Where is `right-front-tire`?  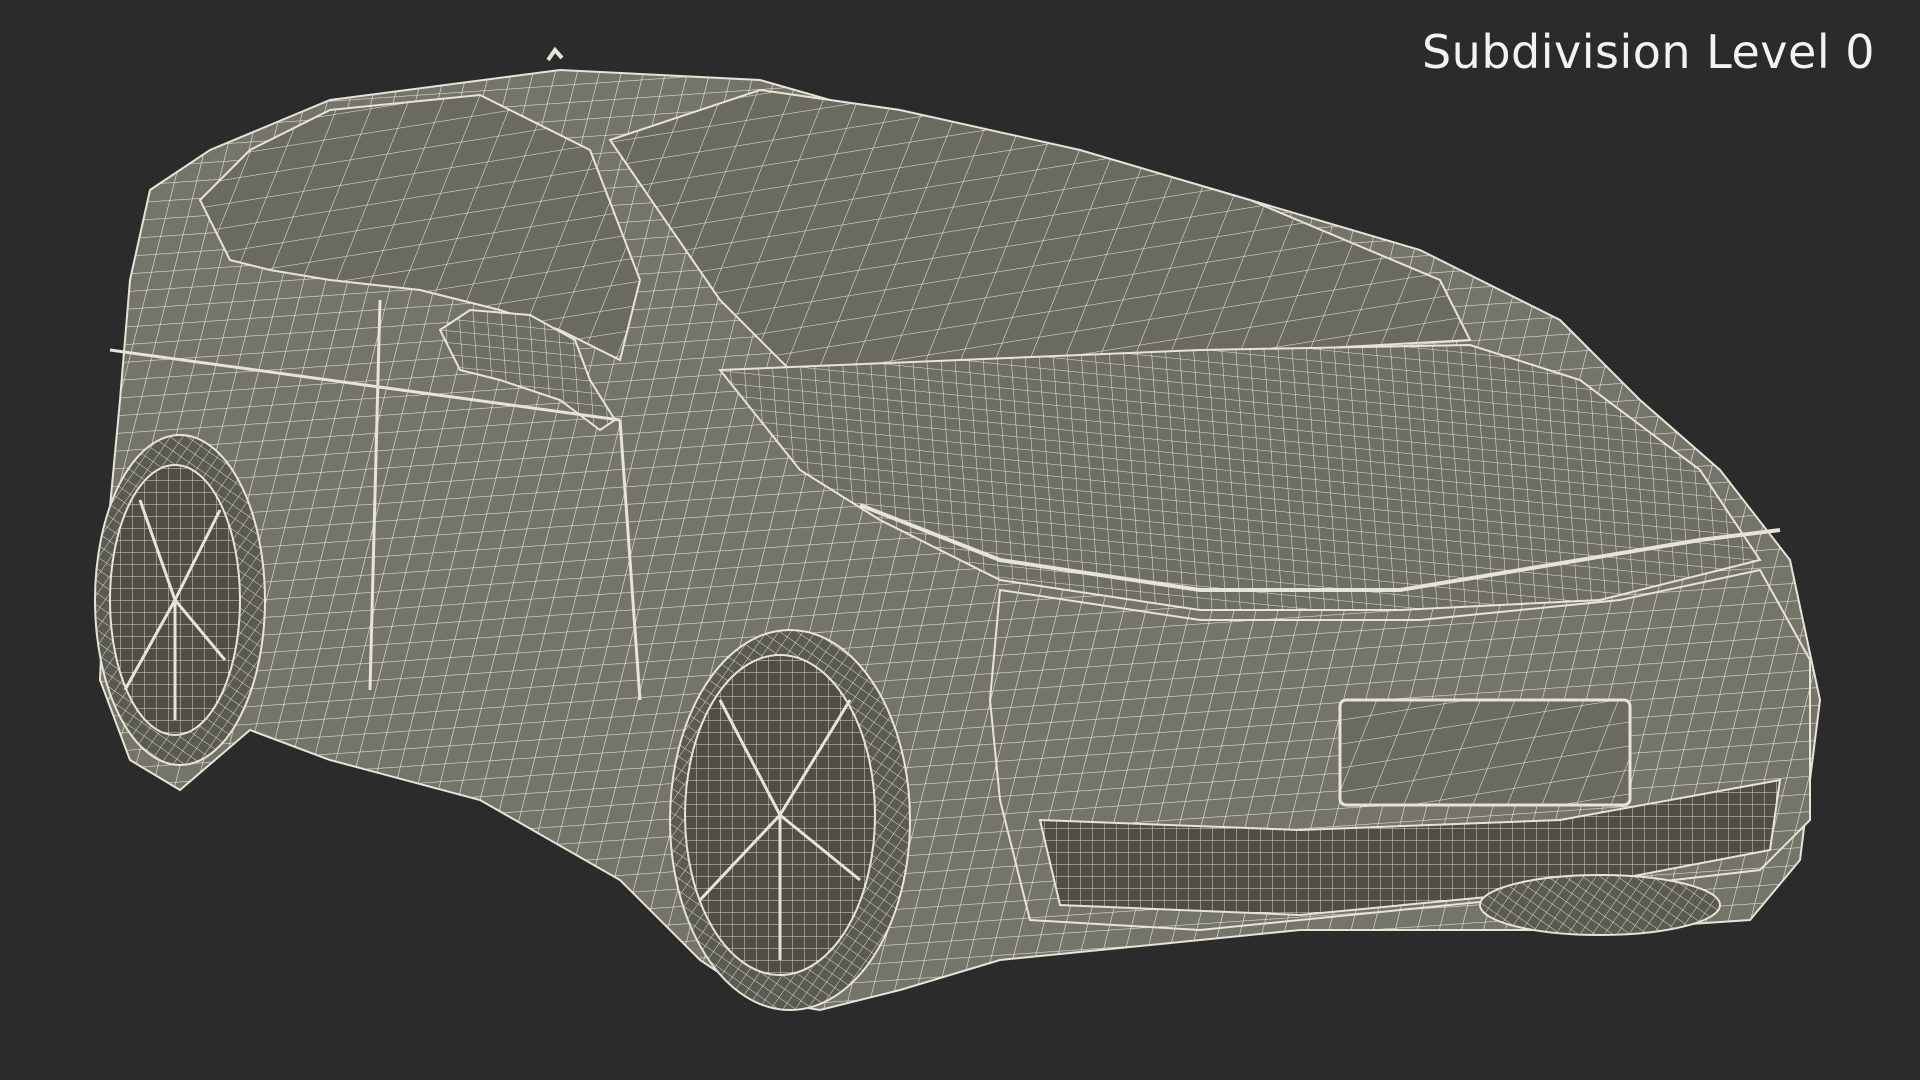
right-front-tire is located at coordinates (1600, 905).